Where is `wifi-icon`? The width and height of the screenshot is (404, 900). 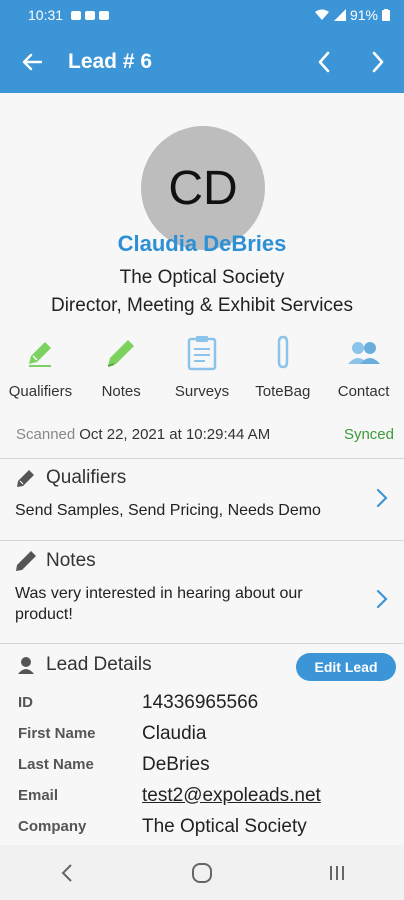 wifi-icon is located at coordinates (321, 14).